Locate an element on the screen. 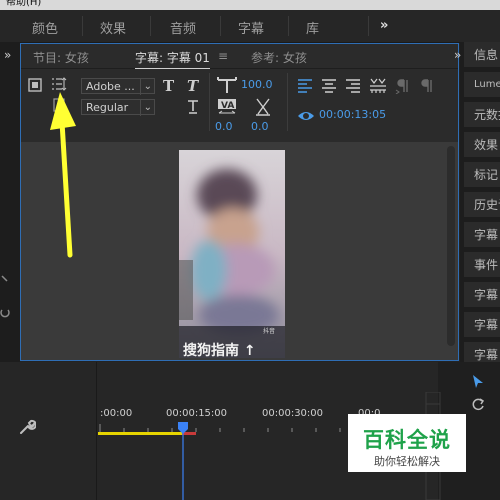 Image resolution: width=500 pixels, height=500 pixels. workspace-bar: 颜色 效果 音频 字幕 库 » is located at coordinates (250, 26).